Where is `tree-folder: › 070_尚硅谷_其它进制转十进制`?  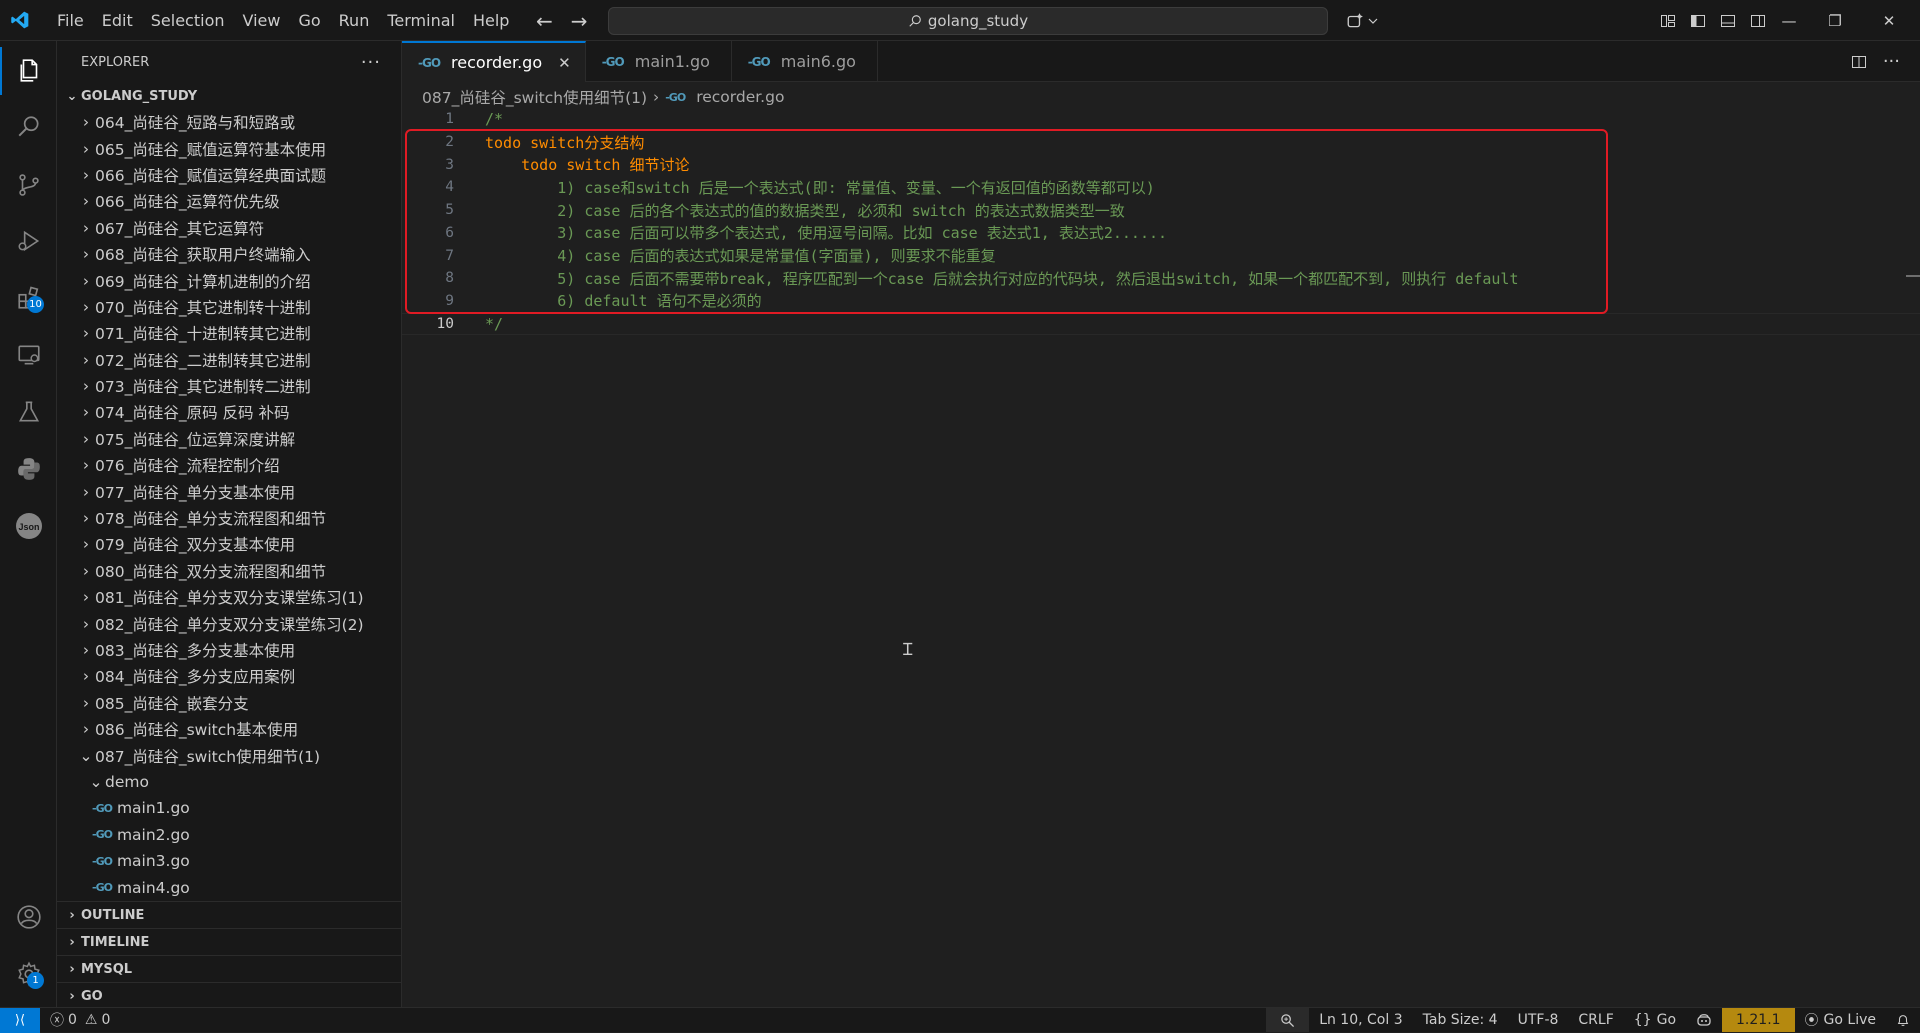 tree-folder: › 070_尚硅谷_其它进制转十进制 is located at coordinates (229, 307).